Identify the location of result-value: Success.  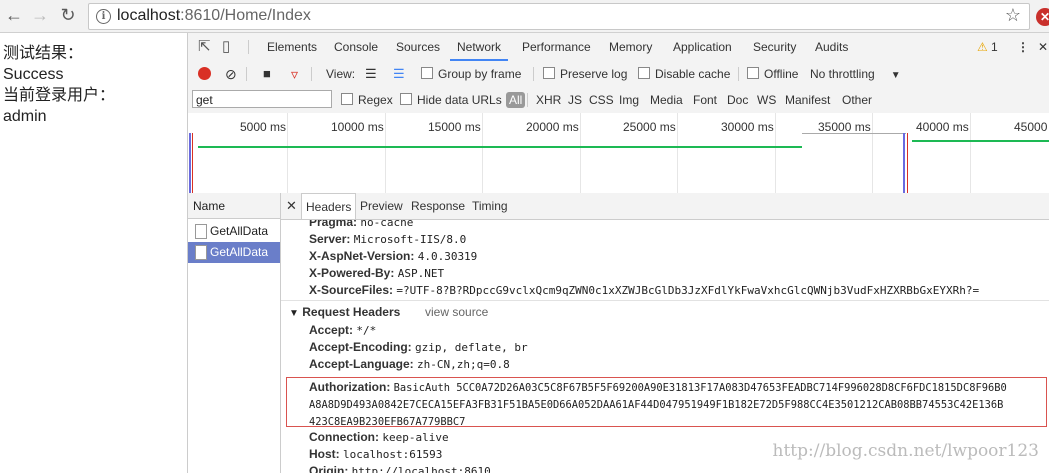
(33, 74).